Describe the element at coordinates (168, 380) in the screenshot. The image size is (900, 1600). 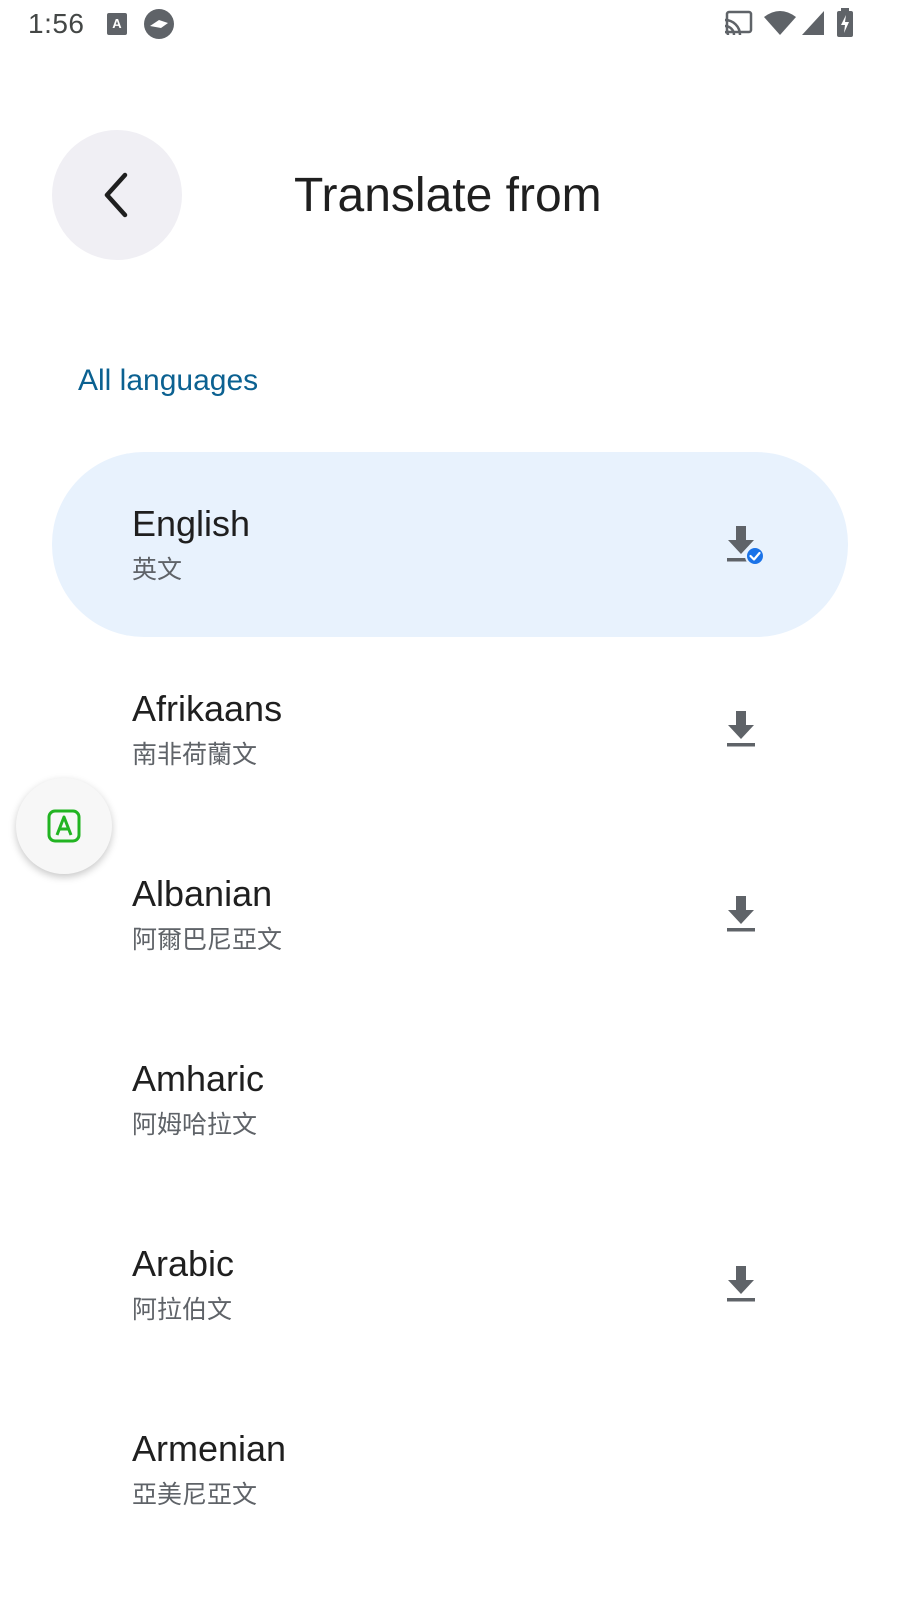
I see `section-heading-all-languages: All languages` at that location.